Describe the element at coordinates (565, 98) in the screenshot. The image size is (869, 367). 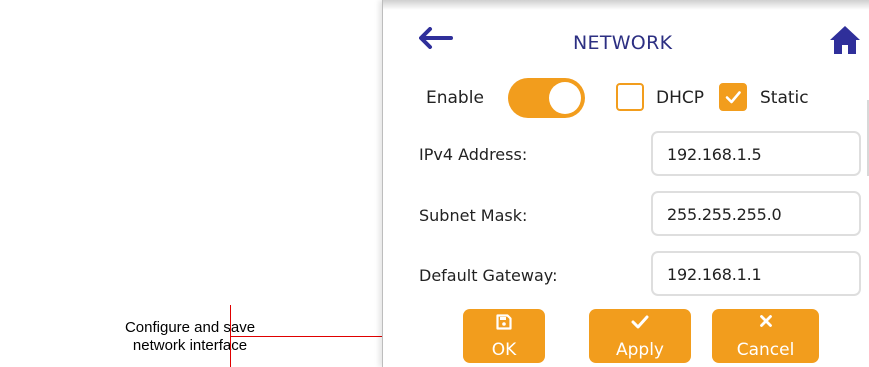
I see `toggle-knob` at that location.